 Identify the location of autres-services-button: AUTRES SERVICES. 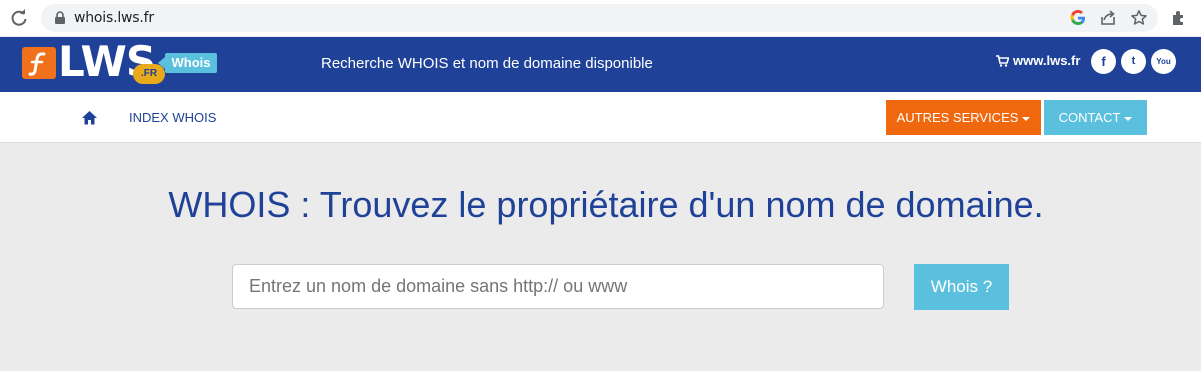
(963, 117).